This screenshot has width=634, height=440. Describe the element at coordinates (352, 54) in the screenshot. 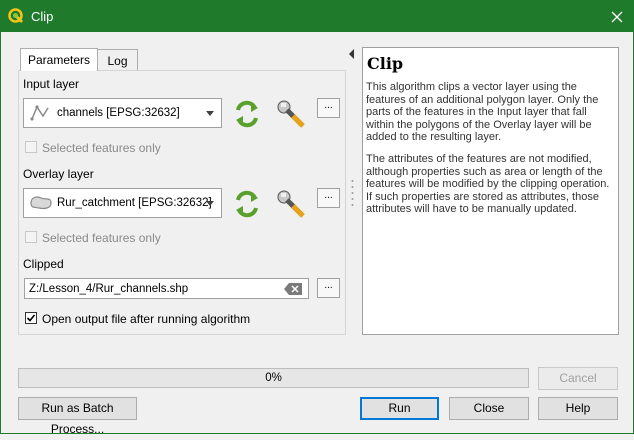

I see `collapse-arrow-icon` at that location.